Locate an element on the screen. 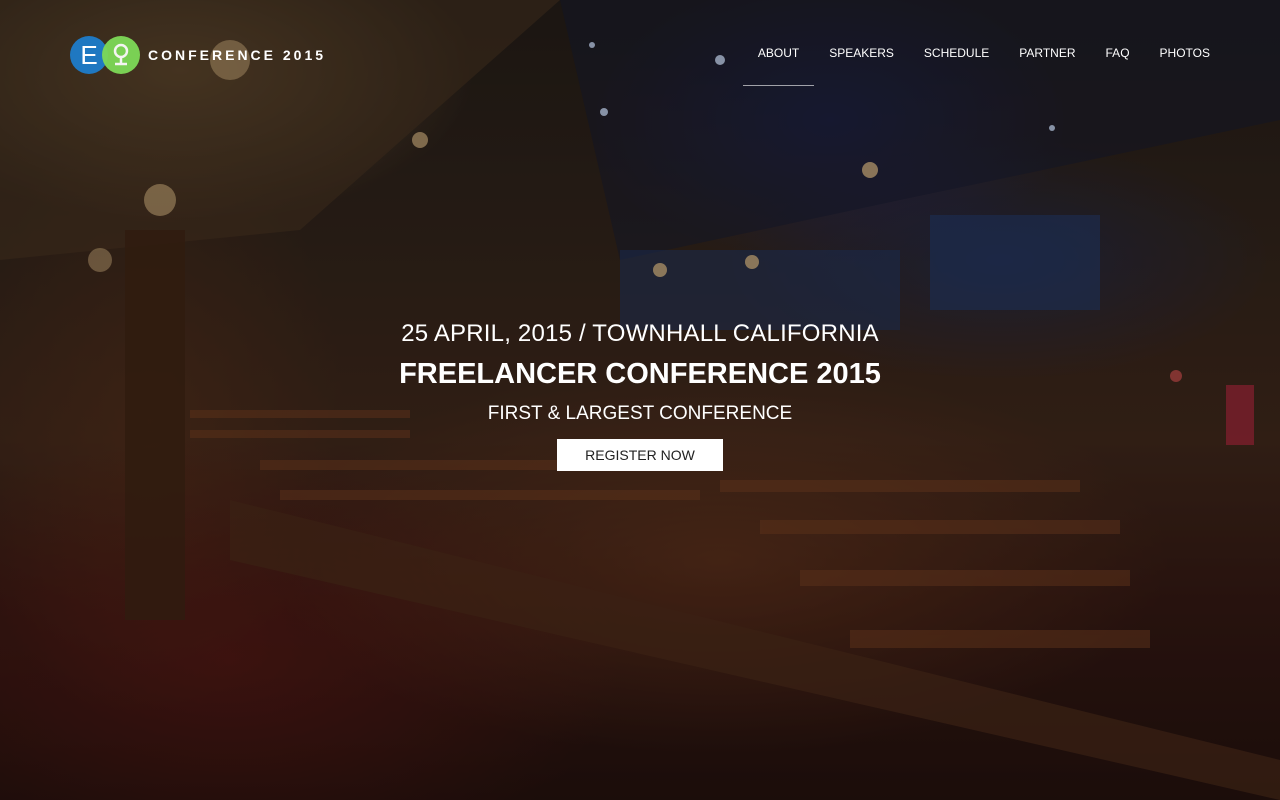 This screenshot has width=1280, height=800. logo-mark: E is located at coordinates (105, 55).